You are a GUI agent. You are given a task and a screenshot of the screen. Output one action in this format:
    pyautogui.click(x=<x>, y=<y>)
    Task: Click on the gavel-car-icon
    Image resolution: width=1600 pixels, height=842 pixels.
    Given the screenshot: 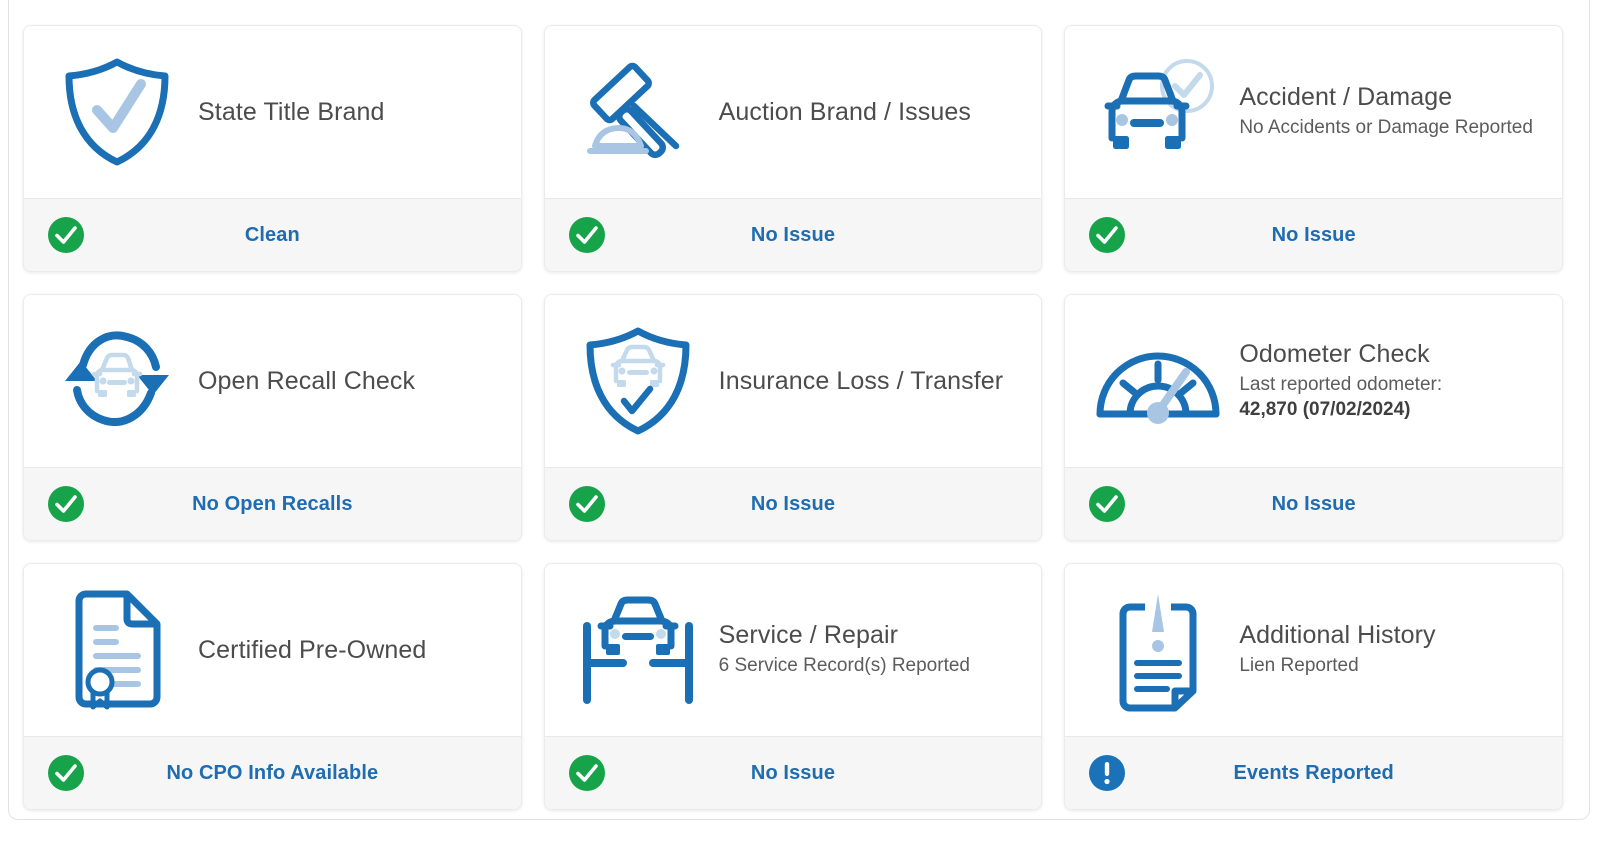 What is the action you would take?
    pyautogui.click(x=638, y=112)
    